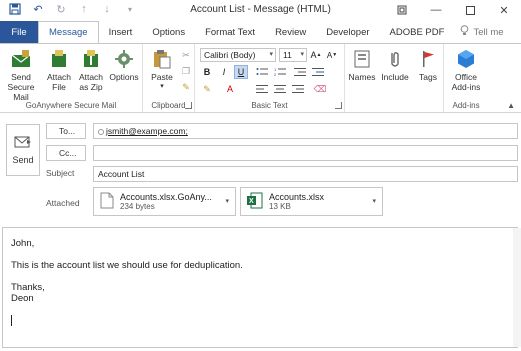 This screenshot has height=351, width=521. Describe the element at coordinates (347, 32) in the screenshot. I see `tab-developer: Developer` at that location.